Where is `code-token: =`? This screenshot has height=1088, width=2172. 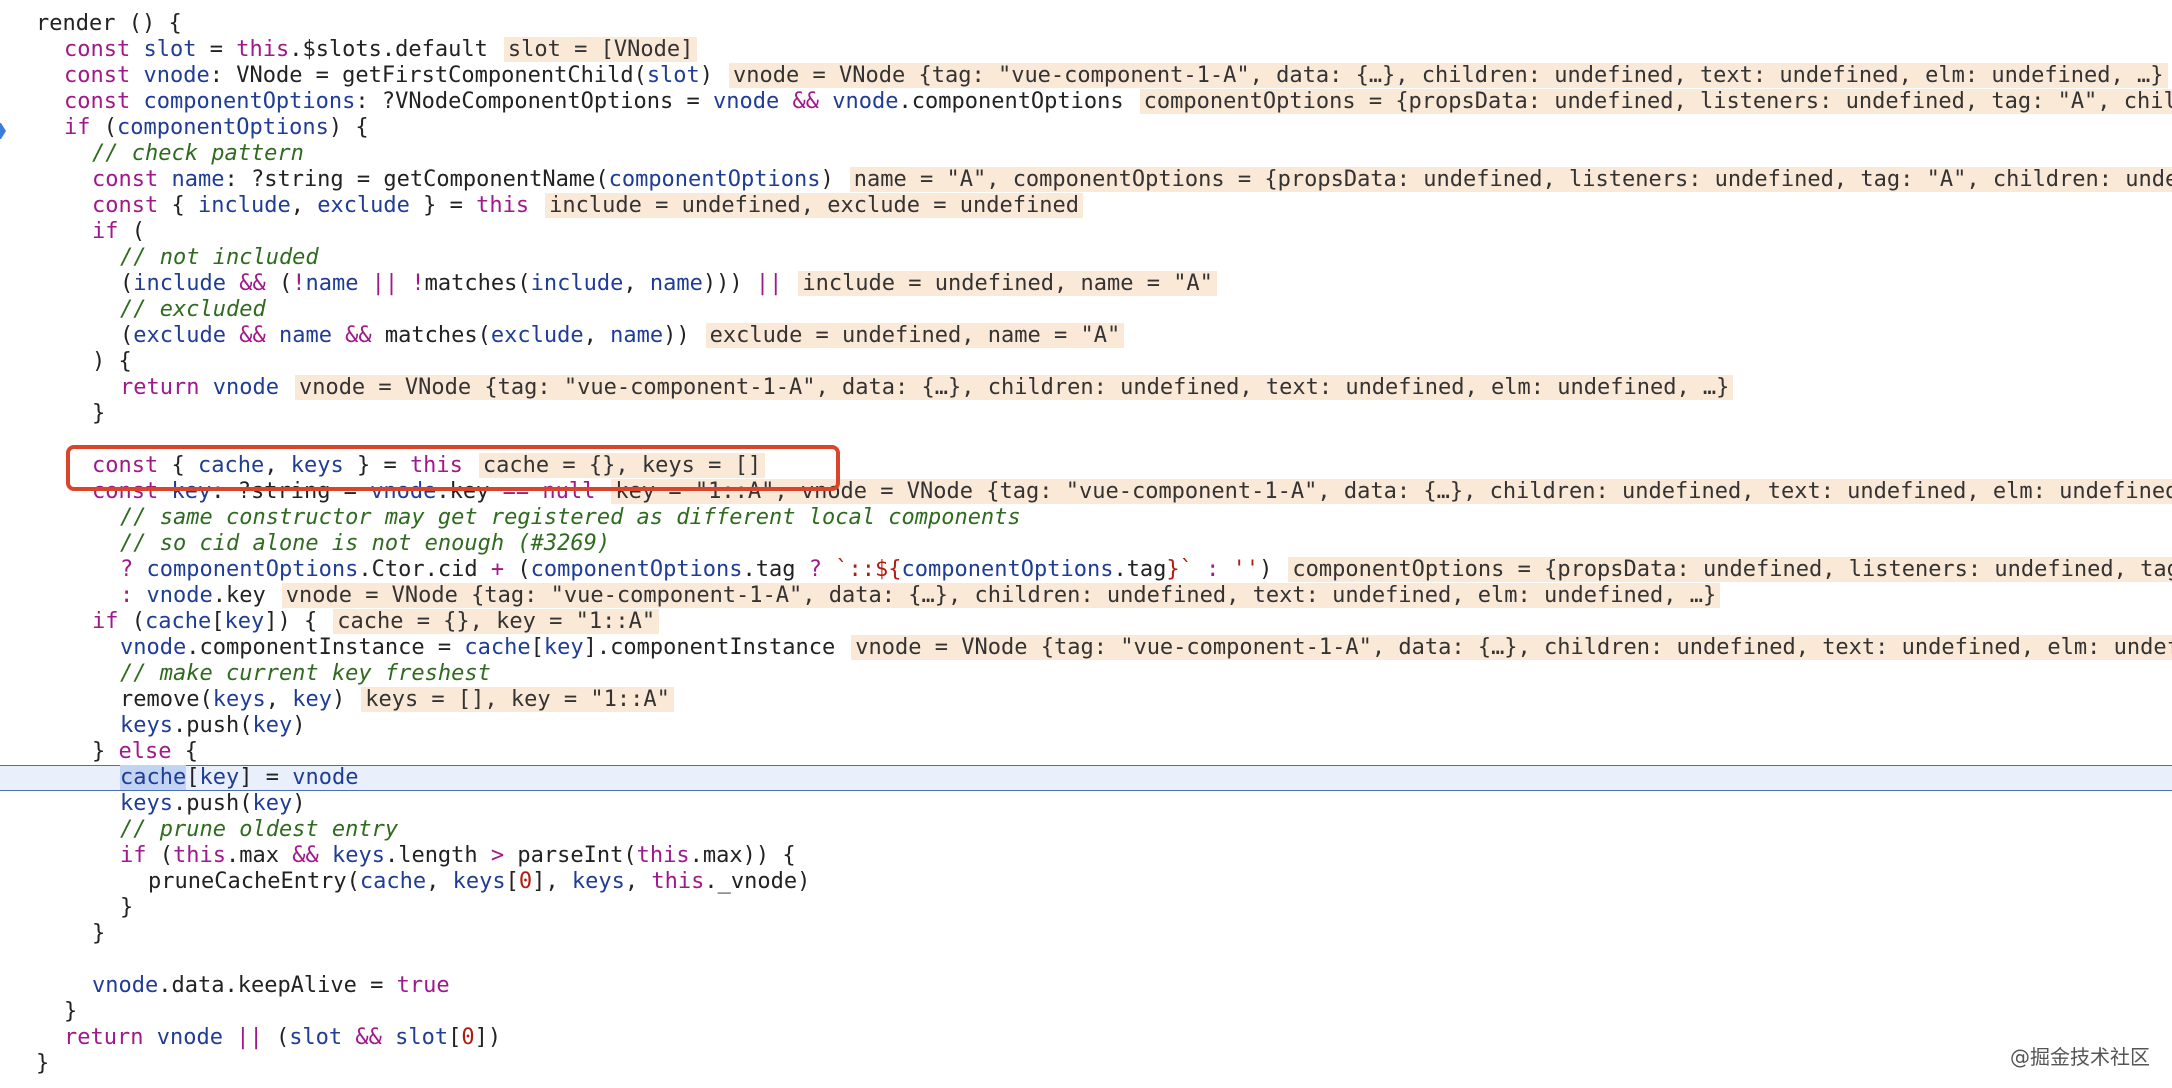 code-token: = is located at coordinates (216, 49).